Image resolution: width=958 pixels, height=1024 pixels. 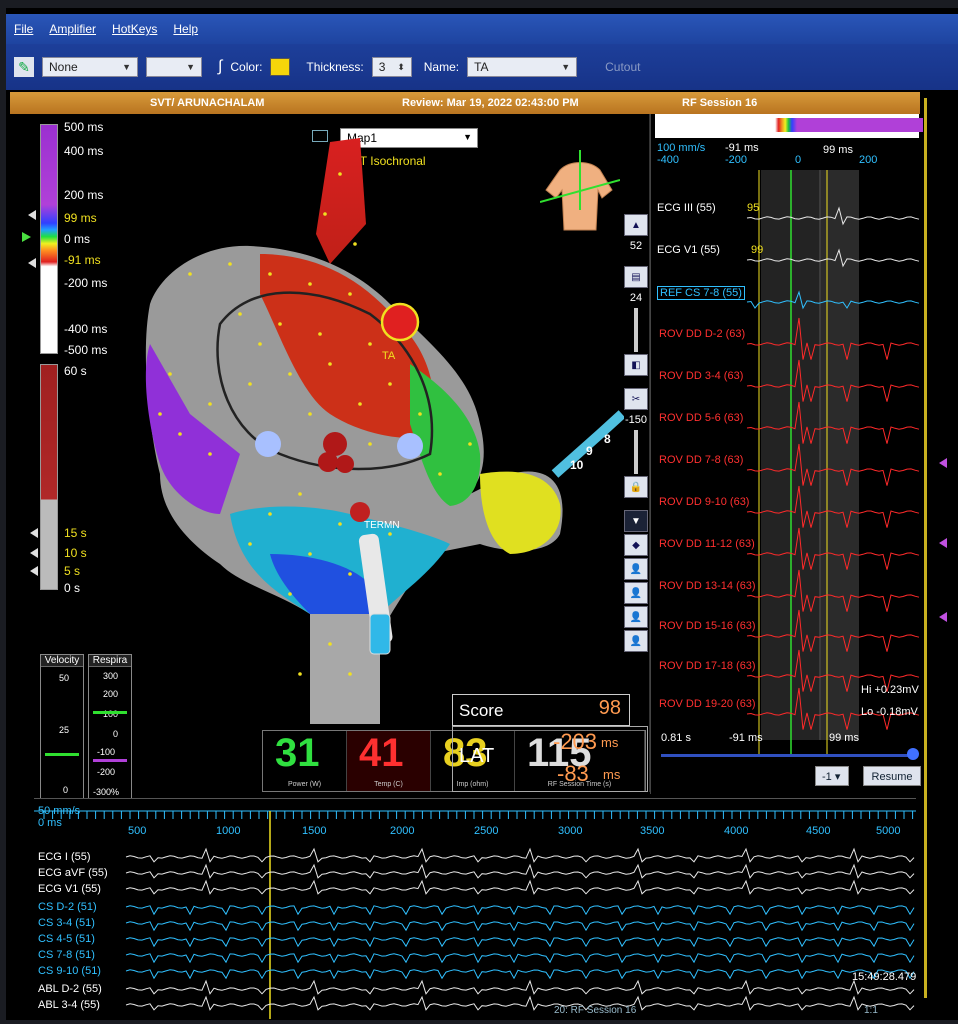 I want to click on channel-label: CS 3-4 (51), so click(x=66, y=923).